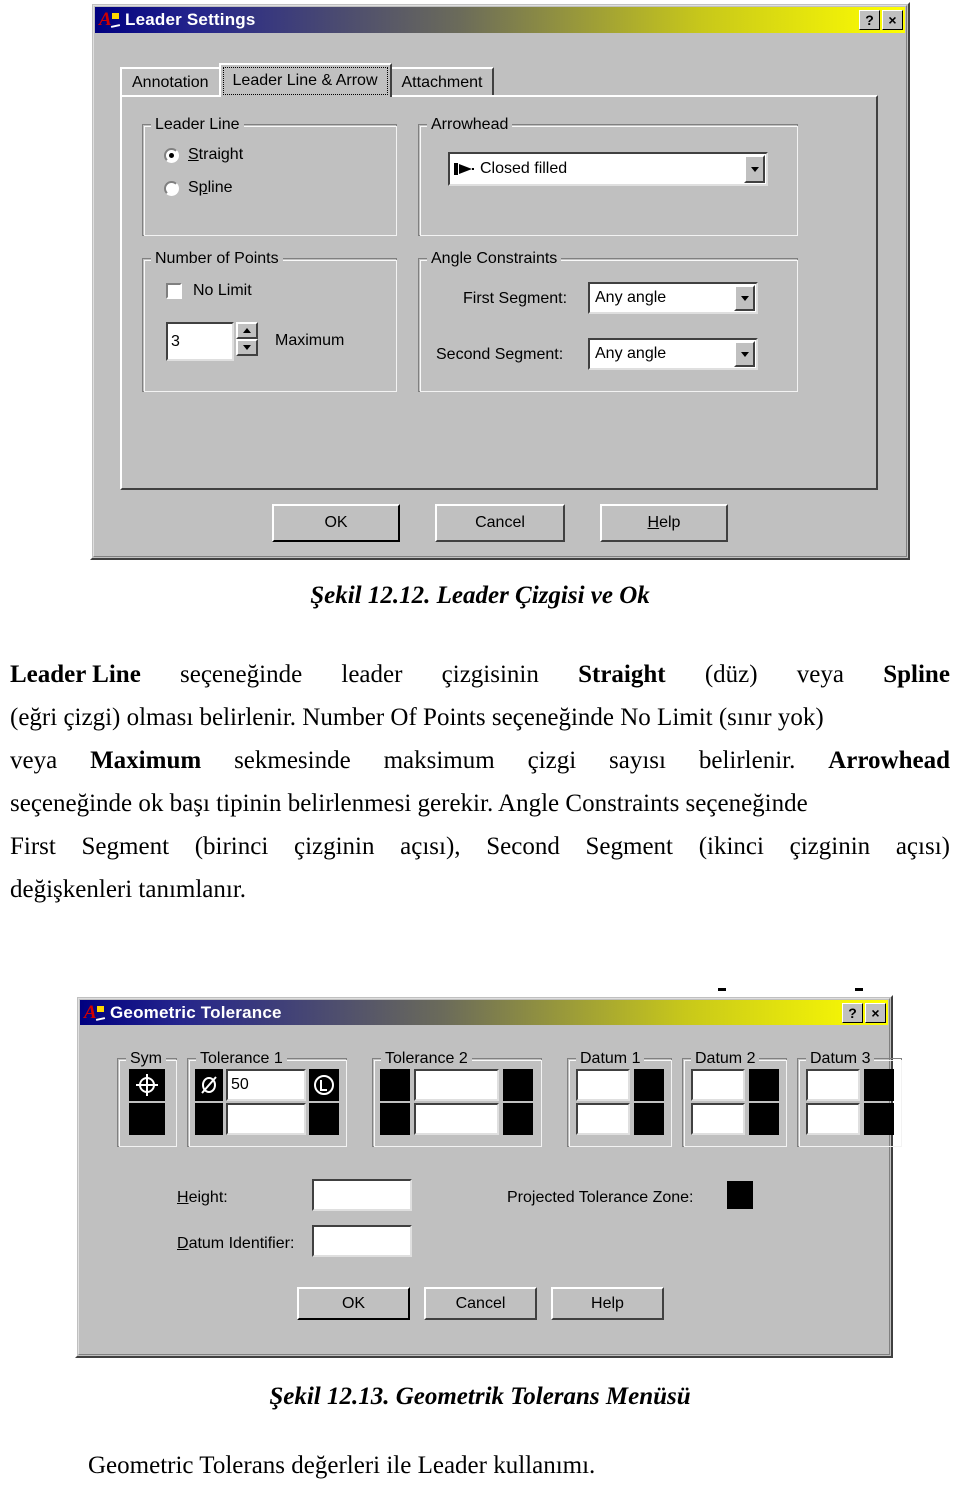 This screenshot has height=1493, width=960. I want to click on radio-straight-label: Straight, so click(215, 155).